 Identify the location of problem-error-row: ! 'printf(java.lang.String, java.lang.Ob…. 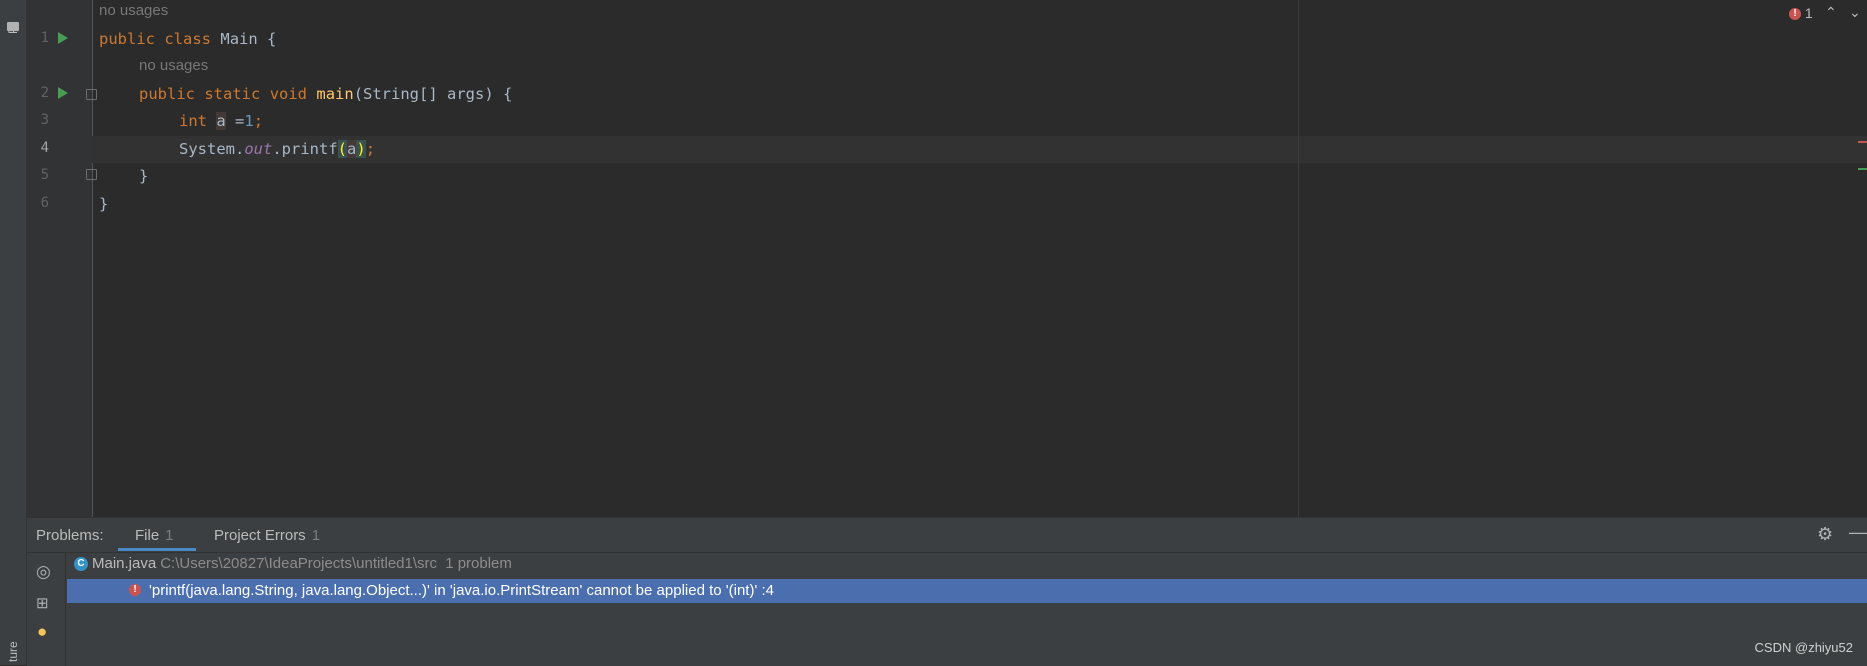
(967, 591).